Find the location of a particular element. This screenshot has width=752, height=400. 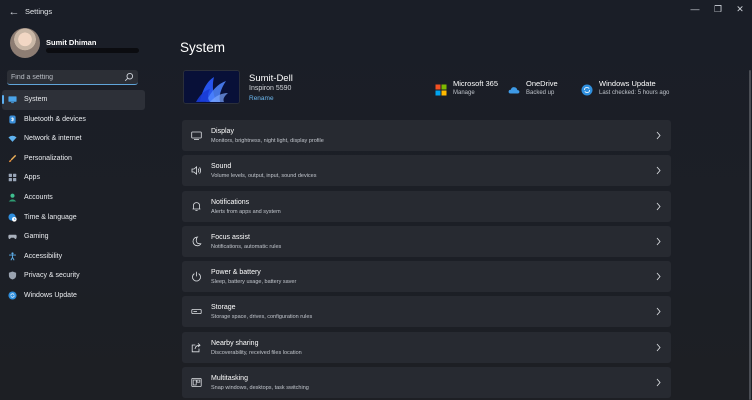

card-title: Storage is located at coordinates (223, 308).